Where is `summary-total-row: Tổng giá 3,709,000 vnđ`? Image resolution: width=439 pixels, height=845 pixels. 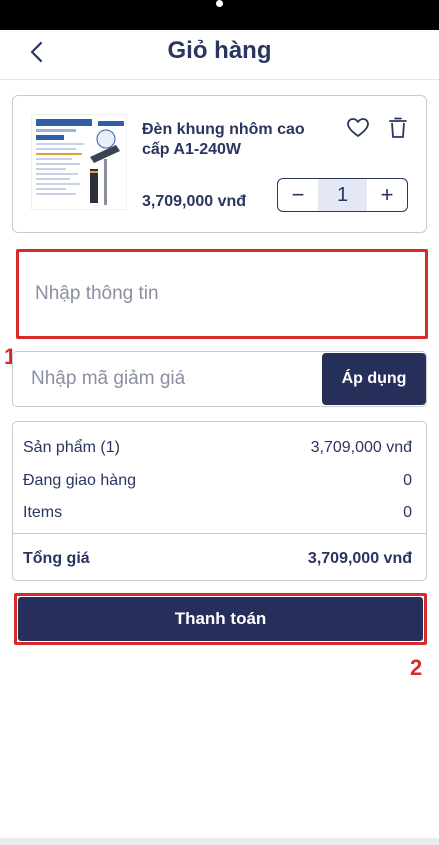 summary-total-row: Tổng giá 3,709,000 vnđ is located at coordinates (217, 559).